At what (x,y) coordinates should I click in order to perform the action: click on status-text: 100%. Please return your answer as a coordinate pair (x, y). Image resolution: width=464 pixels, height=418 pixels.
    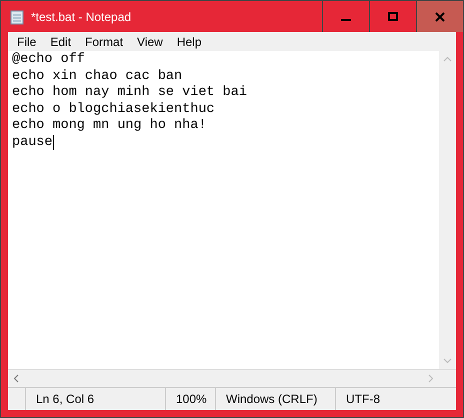
    Looking at the image, I should click on (190, 399).